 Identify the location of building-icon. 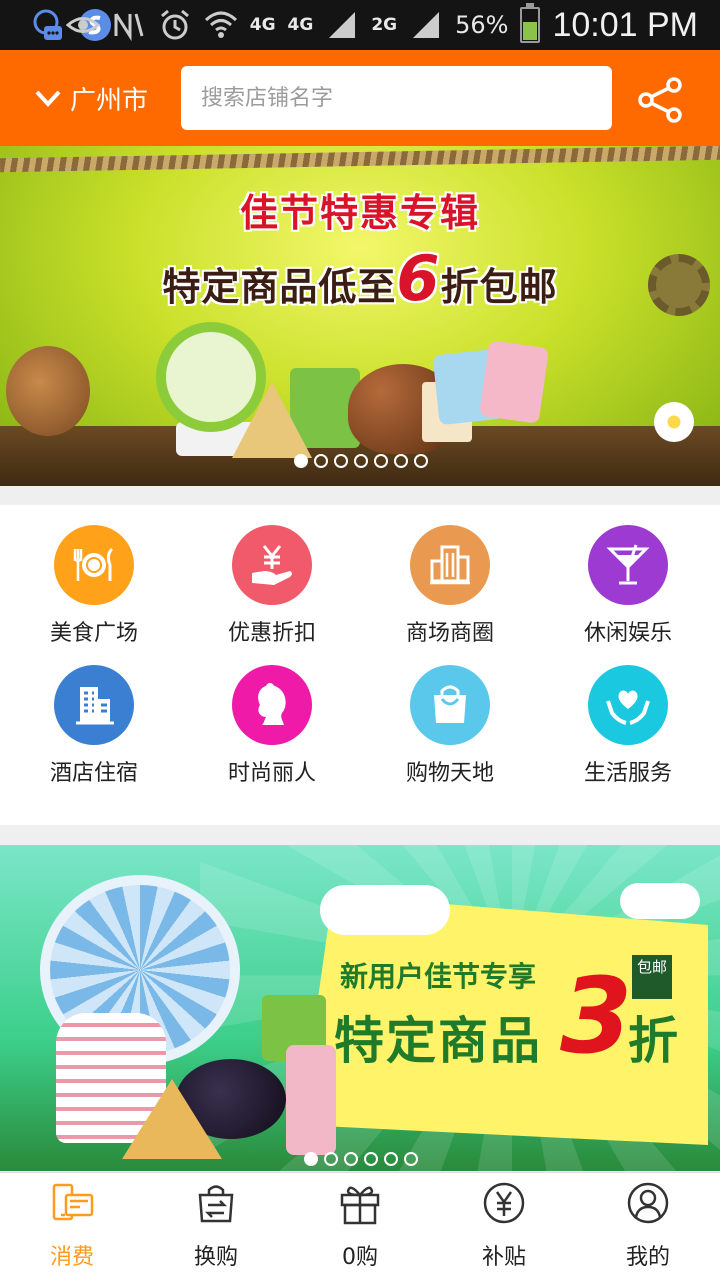
(450, 565).